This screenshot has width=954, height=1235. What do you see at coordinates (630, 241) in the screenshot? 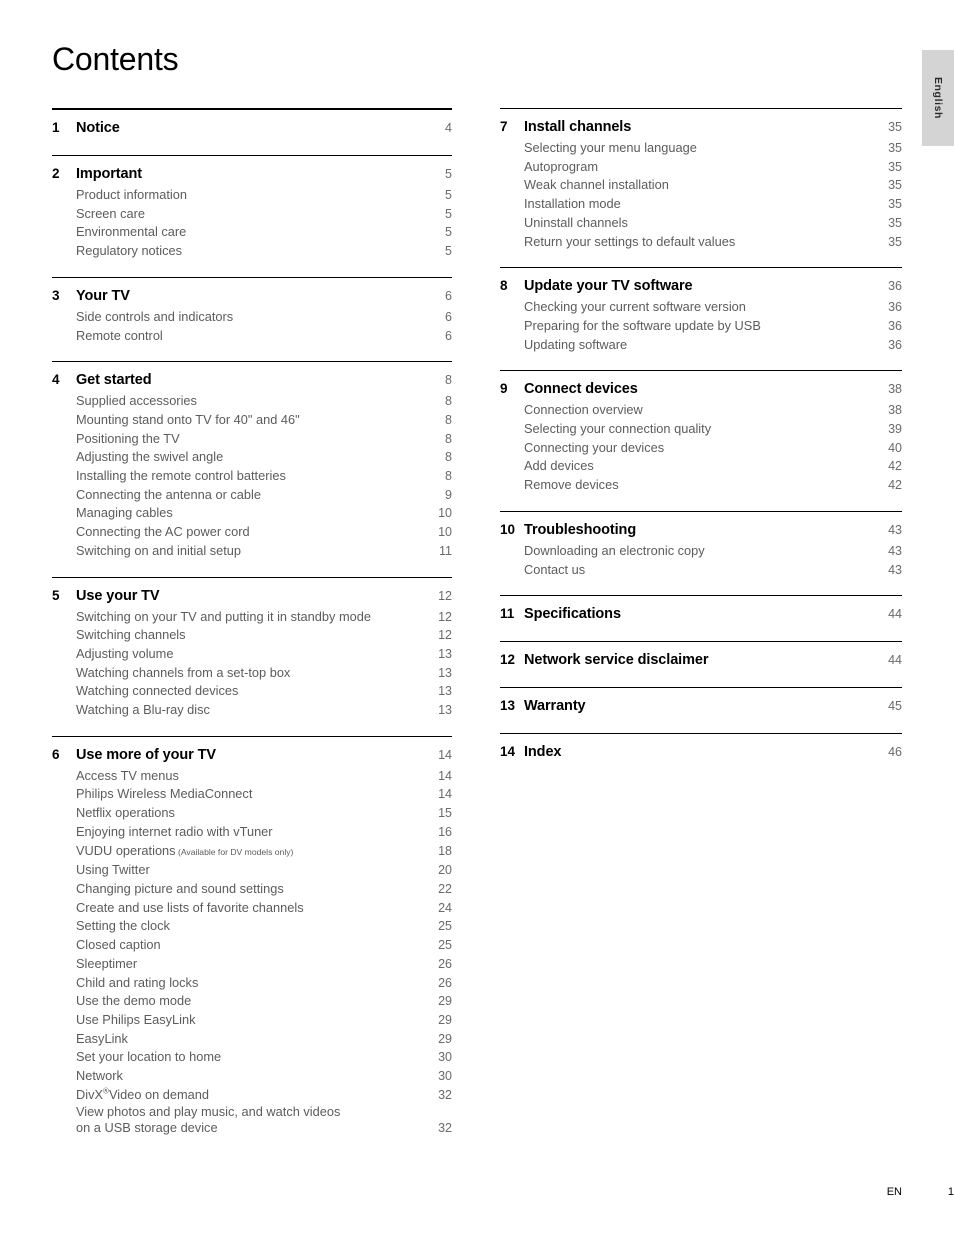
I see `entry-label: Return your settings to default values` at bounding box center [630, 241].